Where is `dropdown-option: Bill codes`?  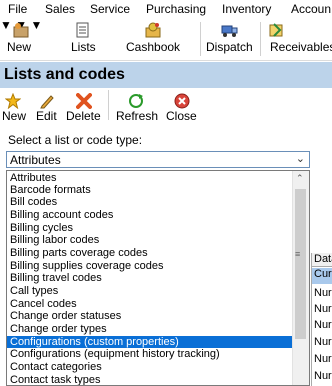 dropdown-option: Bill codes is located at coordinates (150, 202).